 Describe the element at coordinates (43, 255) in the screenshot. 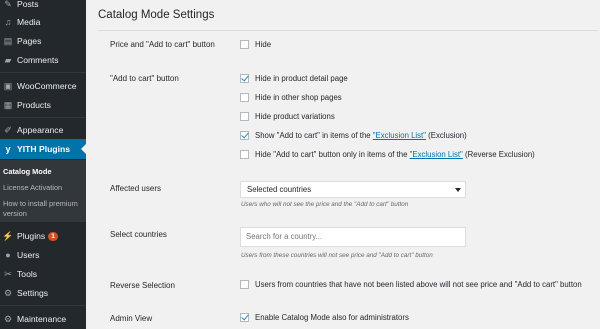

I see `sidebar-item-users: ● Users` at that location.